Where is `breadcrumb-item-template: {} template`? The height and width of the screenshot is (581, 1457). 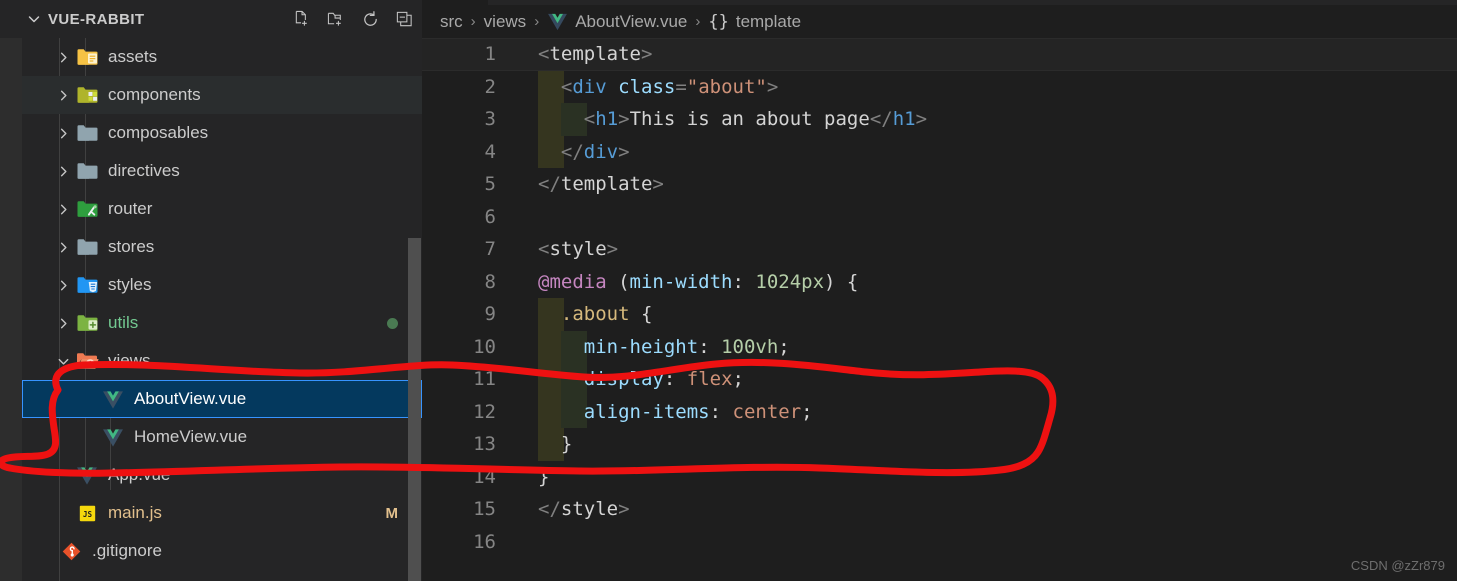
breadcrumb-item-template: {} template is located at coordinates (754, 22).